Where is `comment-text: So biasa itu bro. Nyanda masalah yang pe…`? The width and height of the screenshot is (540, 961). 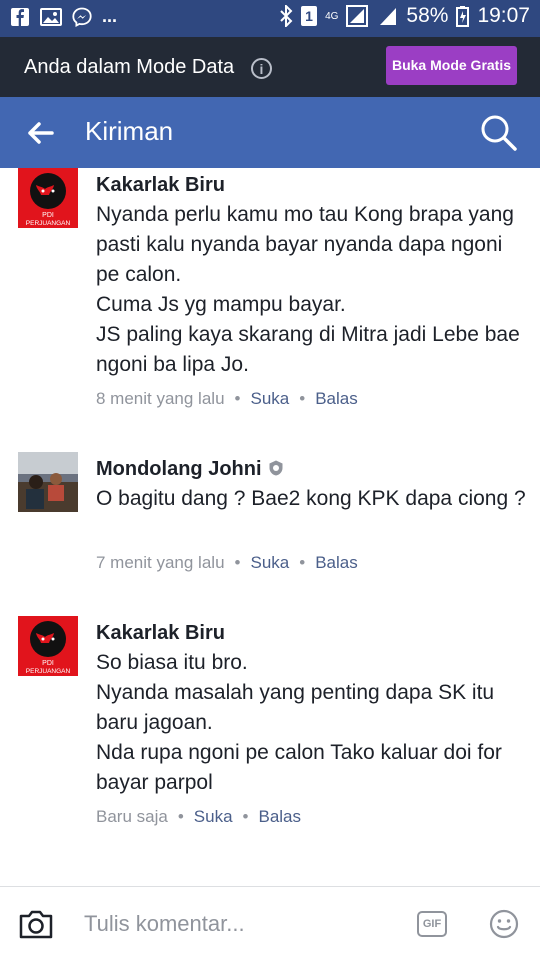 comment-text: So biasa itu bro. Nyanda masalah yang pe… is located at coordinates (299, 722).